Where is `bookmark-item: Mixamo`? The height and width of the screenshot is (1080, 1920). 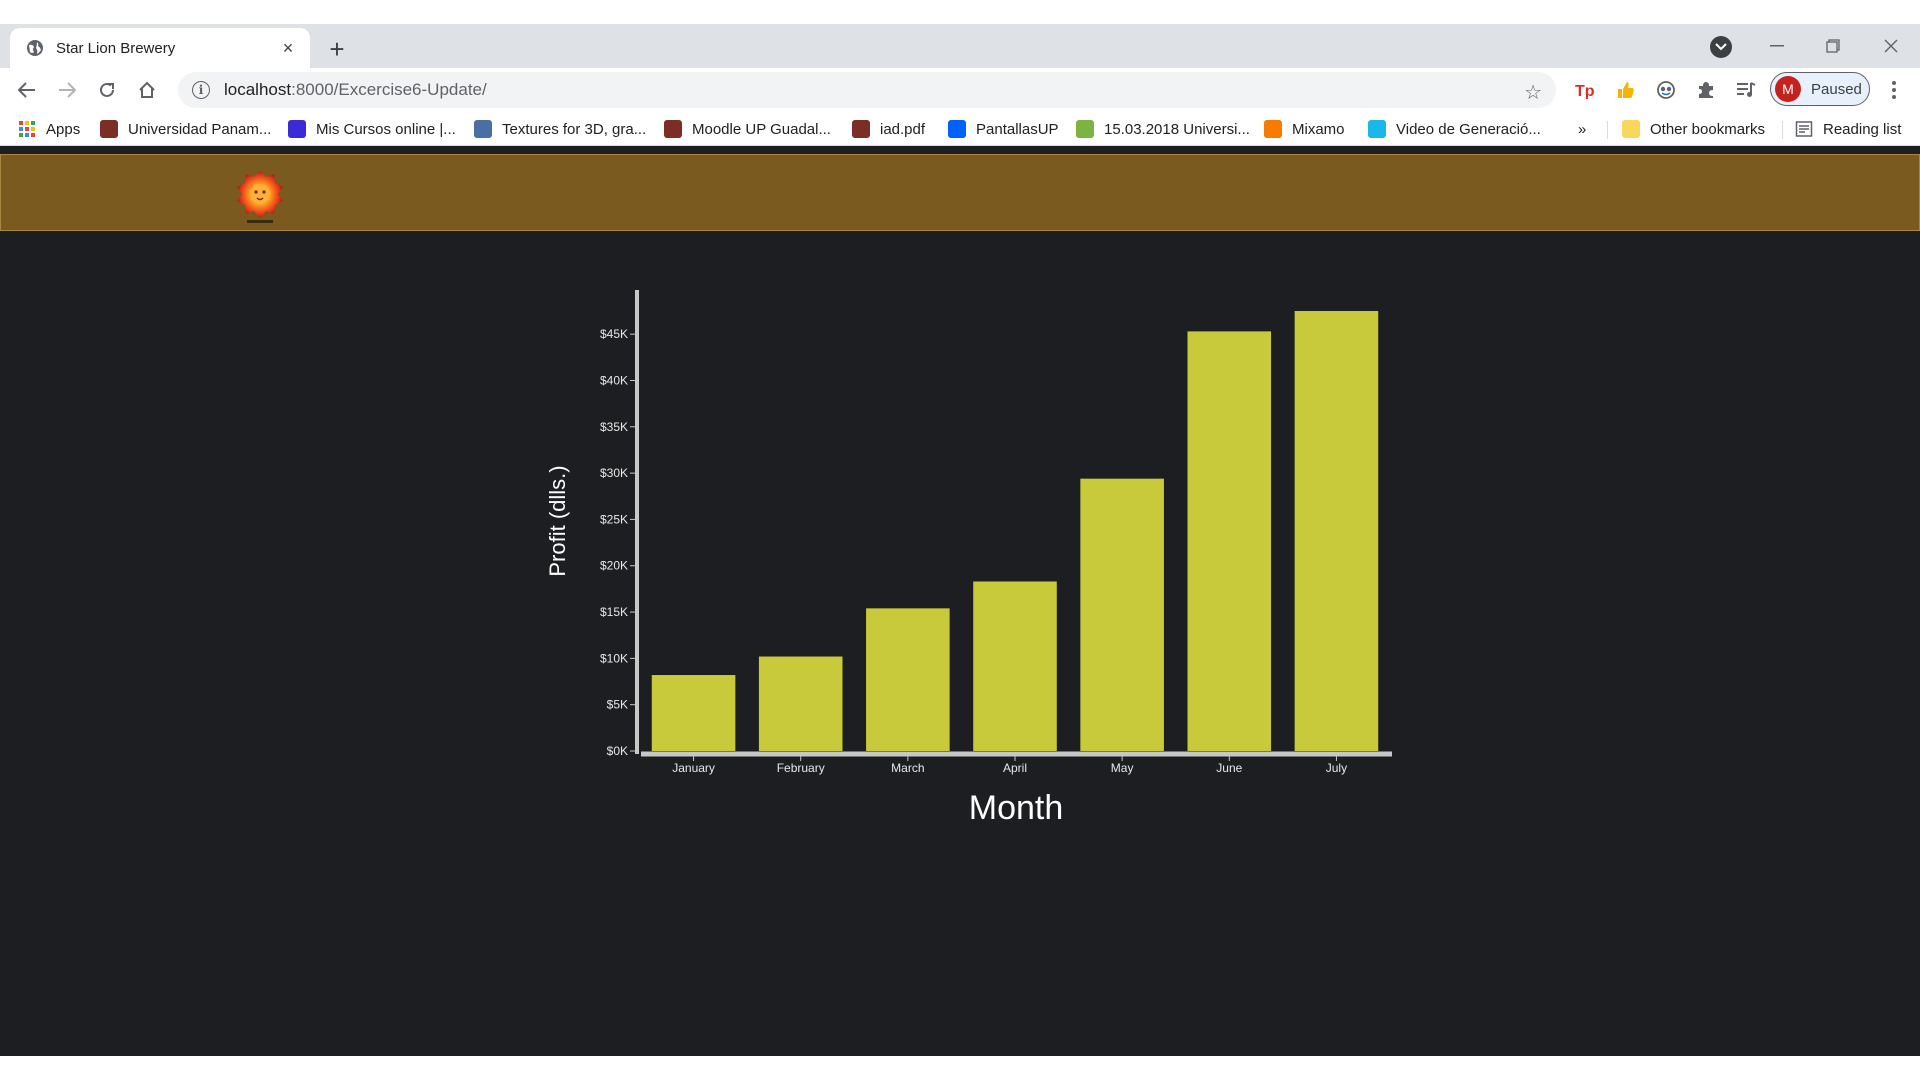
bookmark-item: Mixamo is located at coordinates (1304, 129).